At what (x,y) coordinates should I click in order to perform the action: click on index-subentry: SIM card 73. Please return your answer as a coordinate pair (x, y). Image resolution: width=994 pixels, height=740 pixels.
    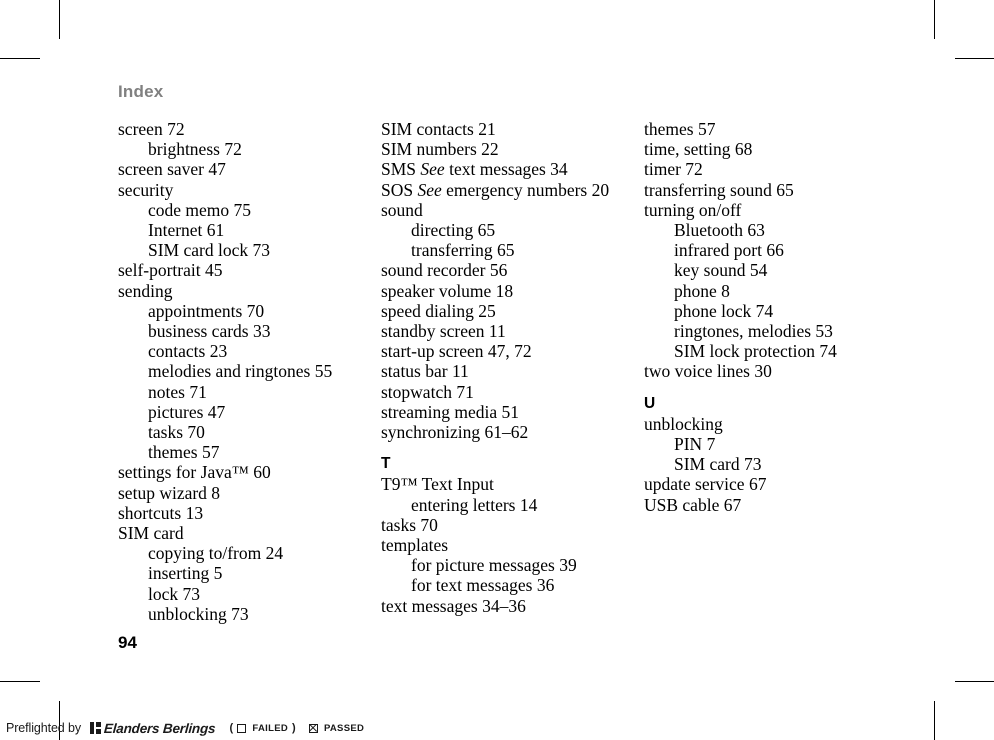
    Looking at the image, I should click on (718, 464).